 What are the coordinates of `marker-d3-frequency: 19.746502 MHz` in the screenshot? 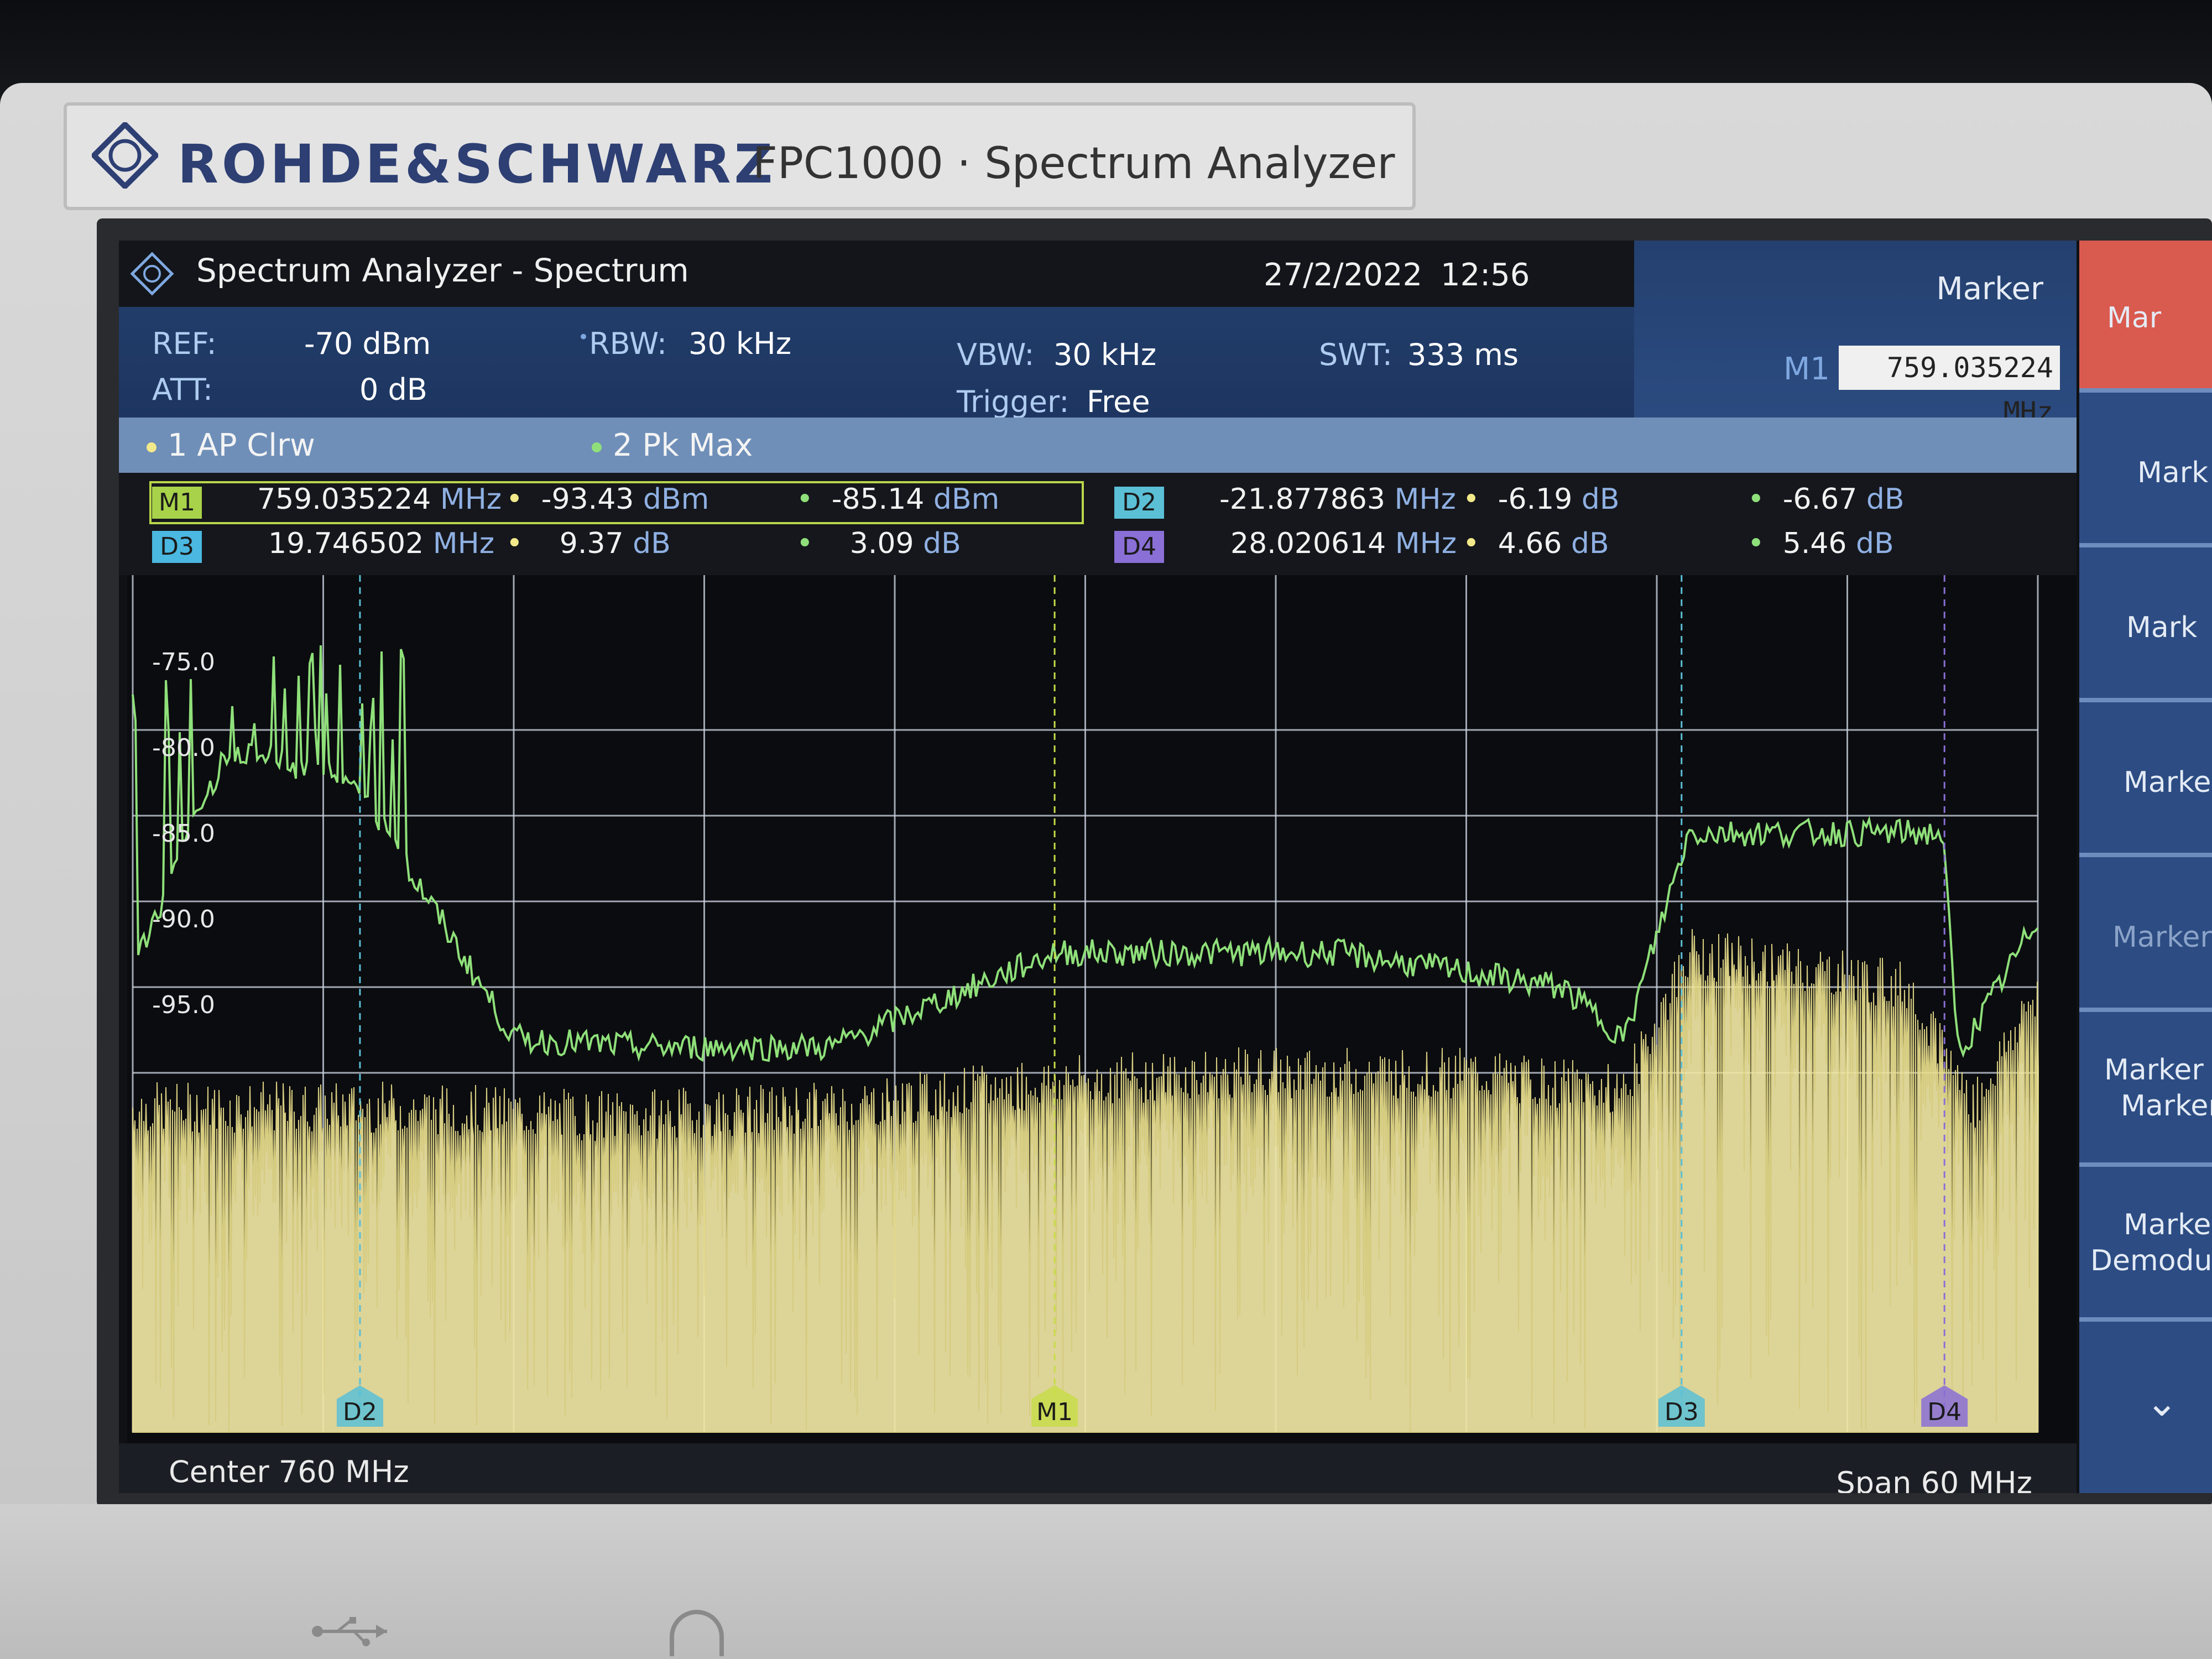 It's located at (381, 543).